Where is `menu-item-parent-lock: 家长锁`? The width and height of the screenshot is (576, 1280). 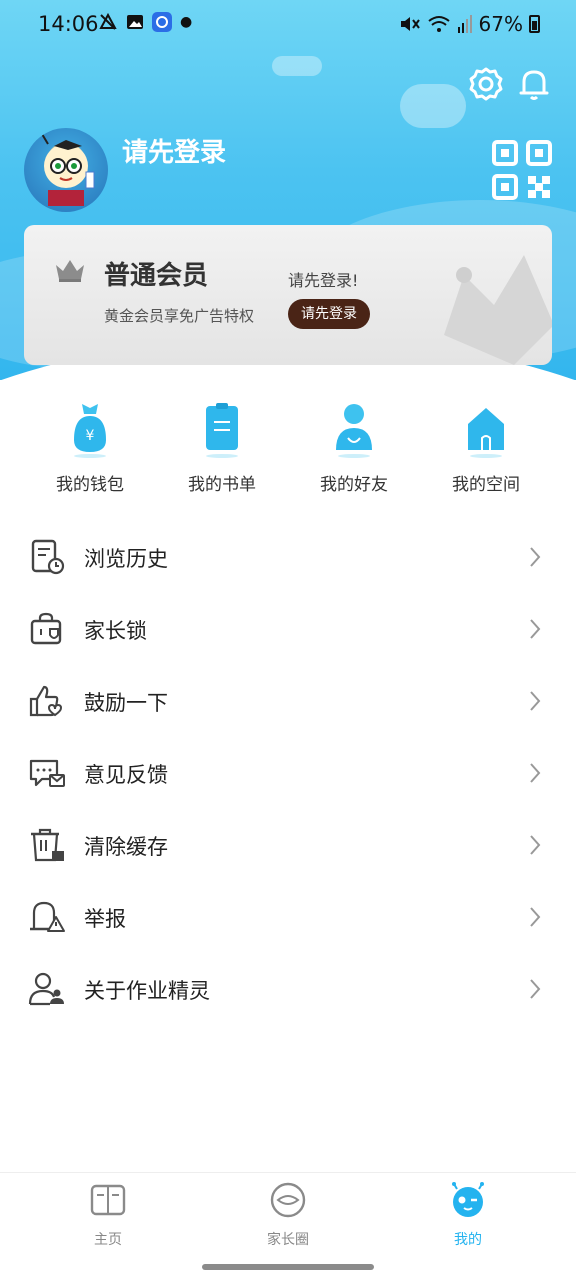 menu-item-parent-lock: 家长锁 is located at coordinates (288, 629).